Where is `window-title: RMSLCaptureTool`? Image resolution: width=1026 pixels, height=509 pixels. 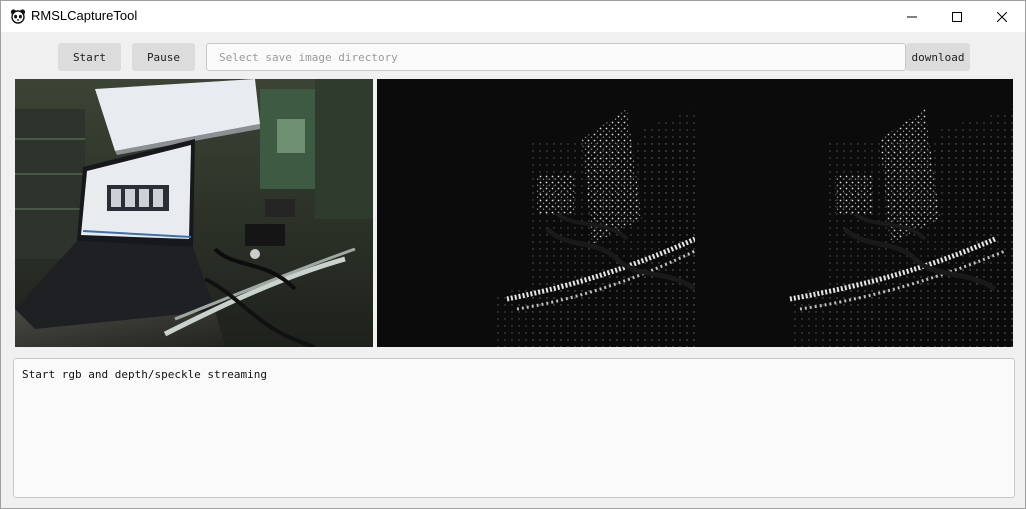
window-title: RMSLCaptureTool is located at coordinates (84, 15).